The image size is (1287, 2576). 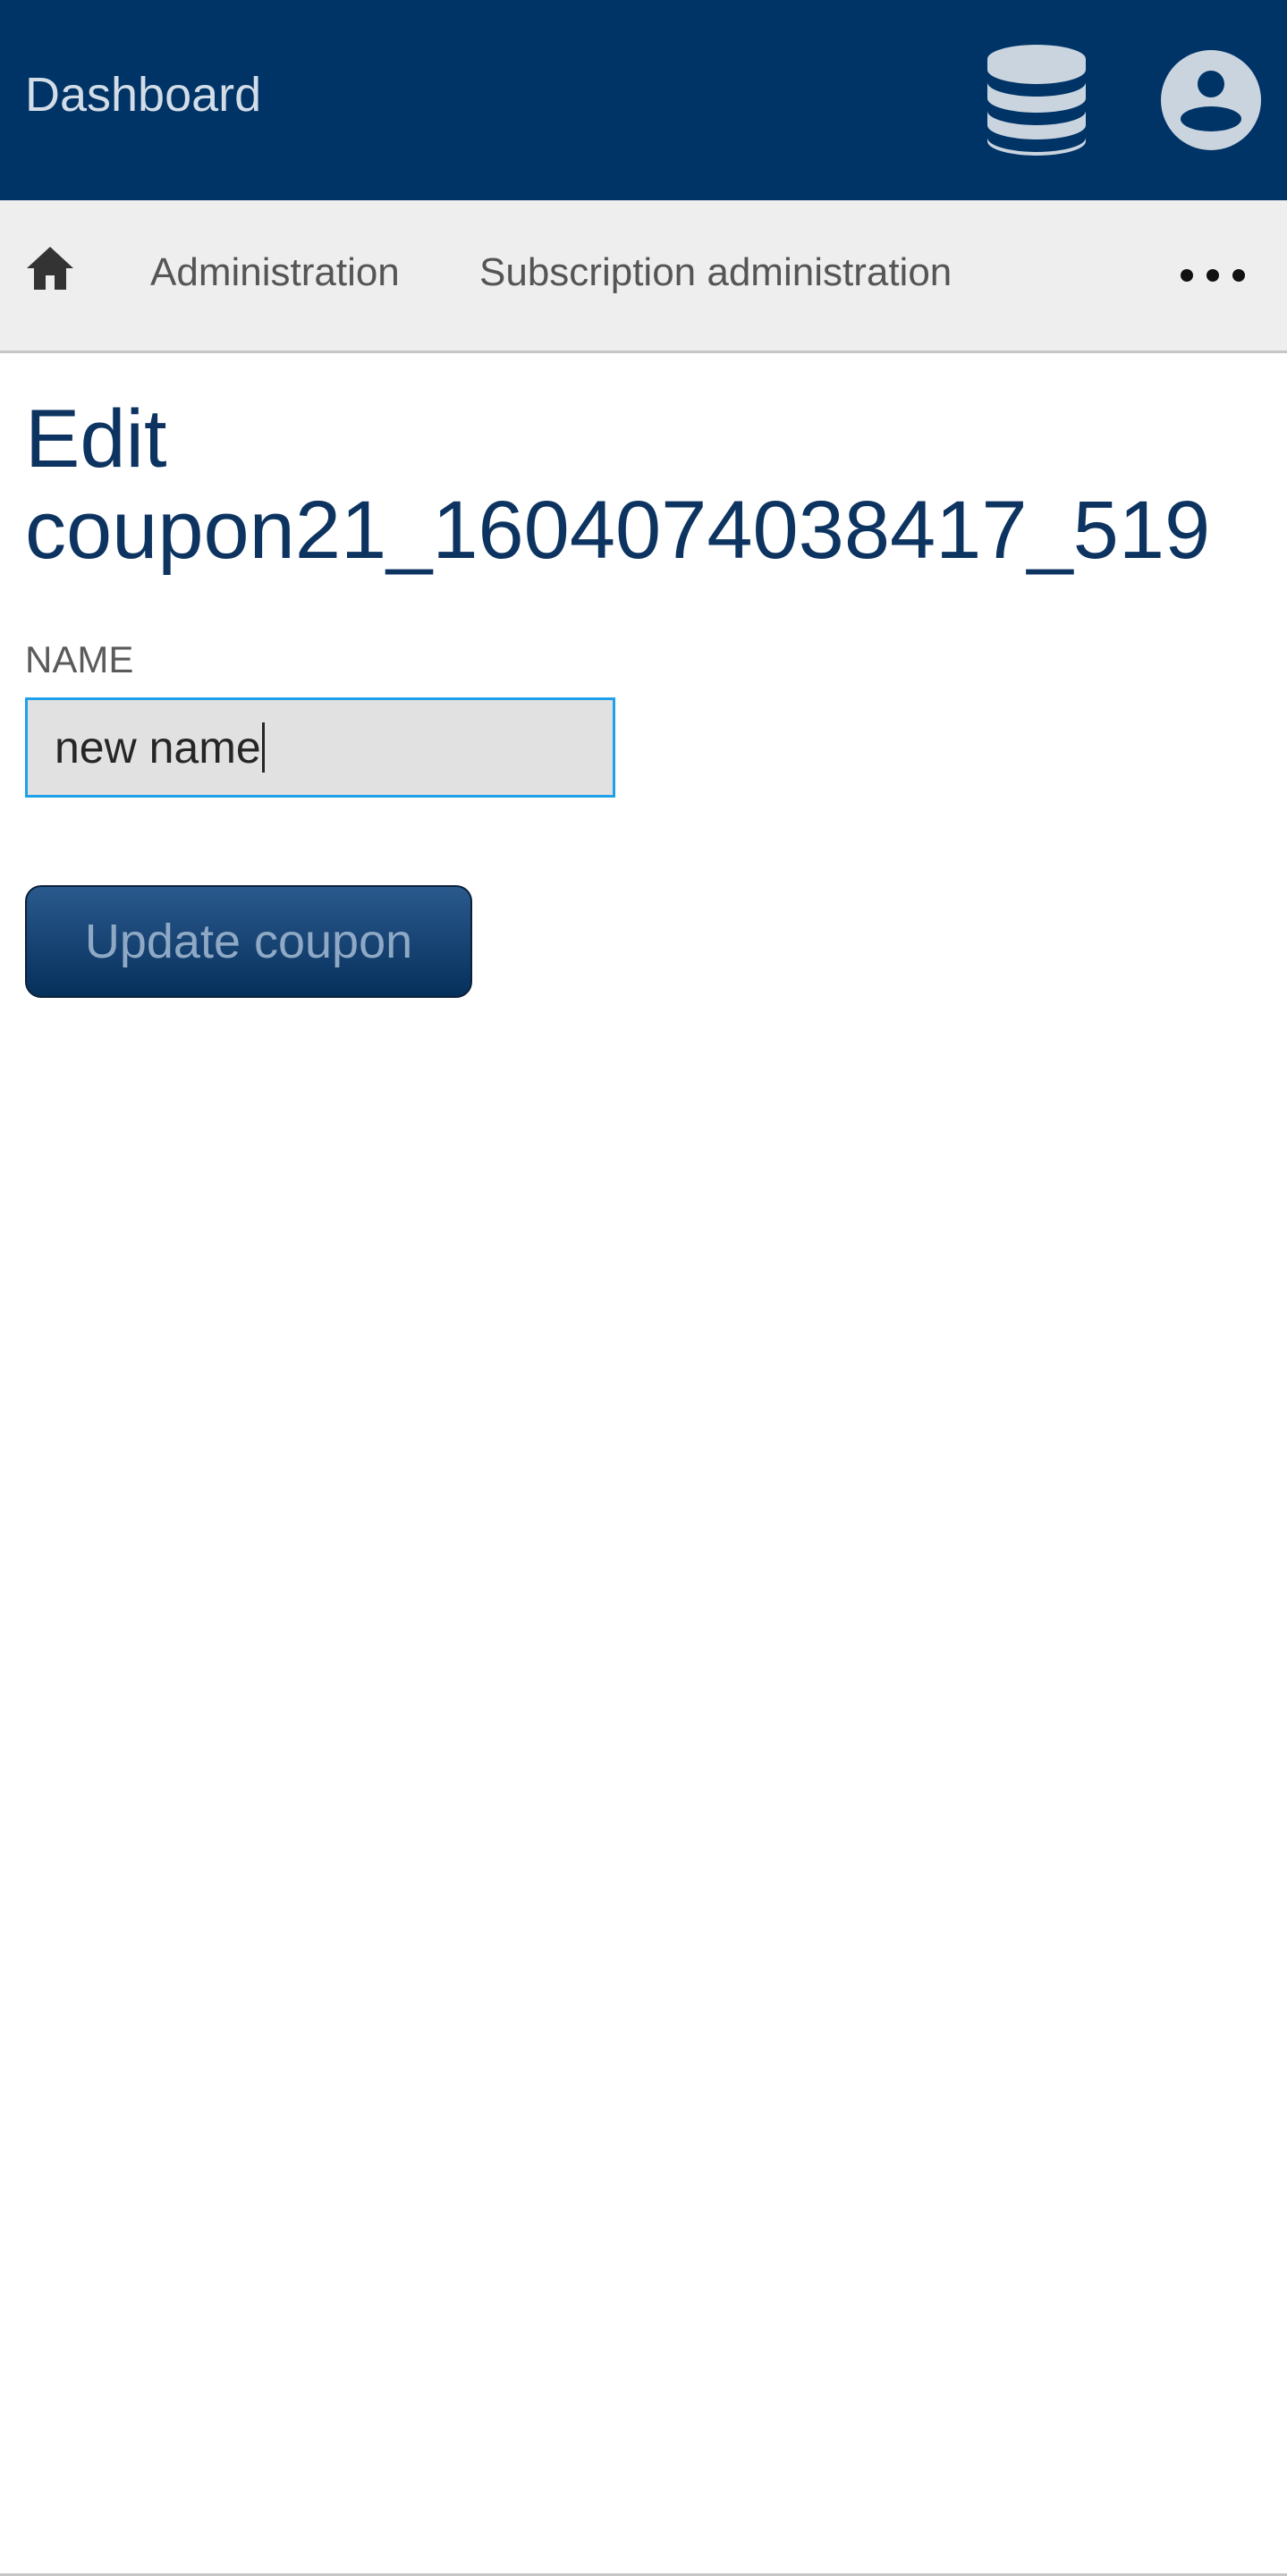 What do you see at coordinates (1213, 275) in the screenshot?
I see `more-horizontal-icon` at bounding box center [1213, 275].